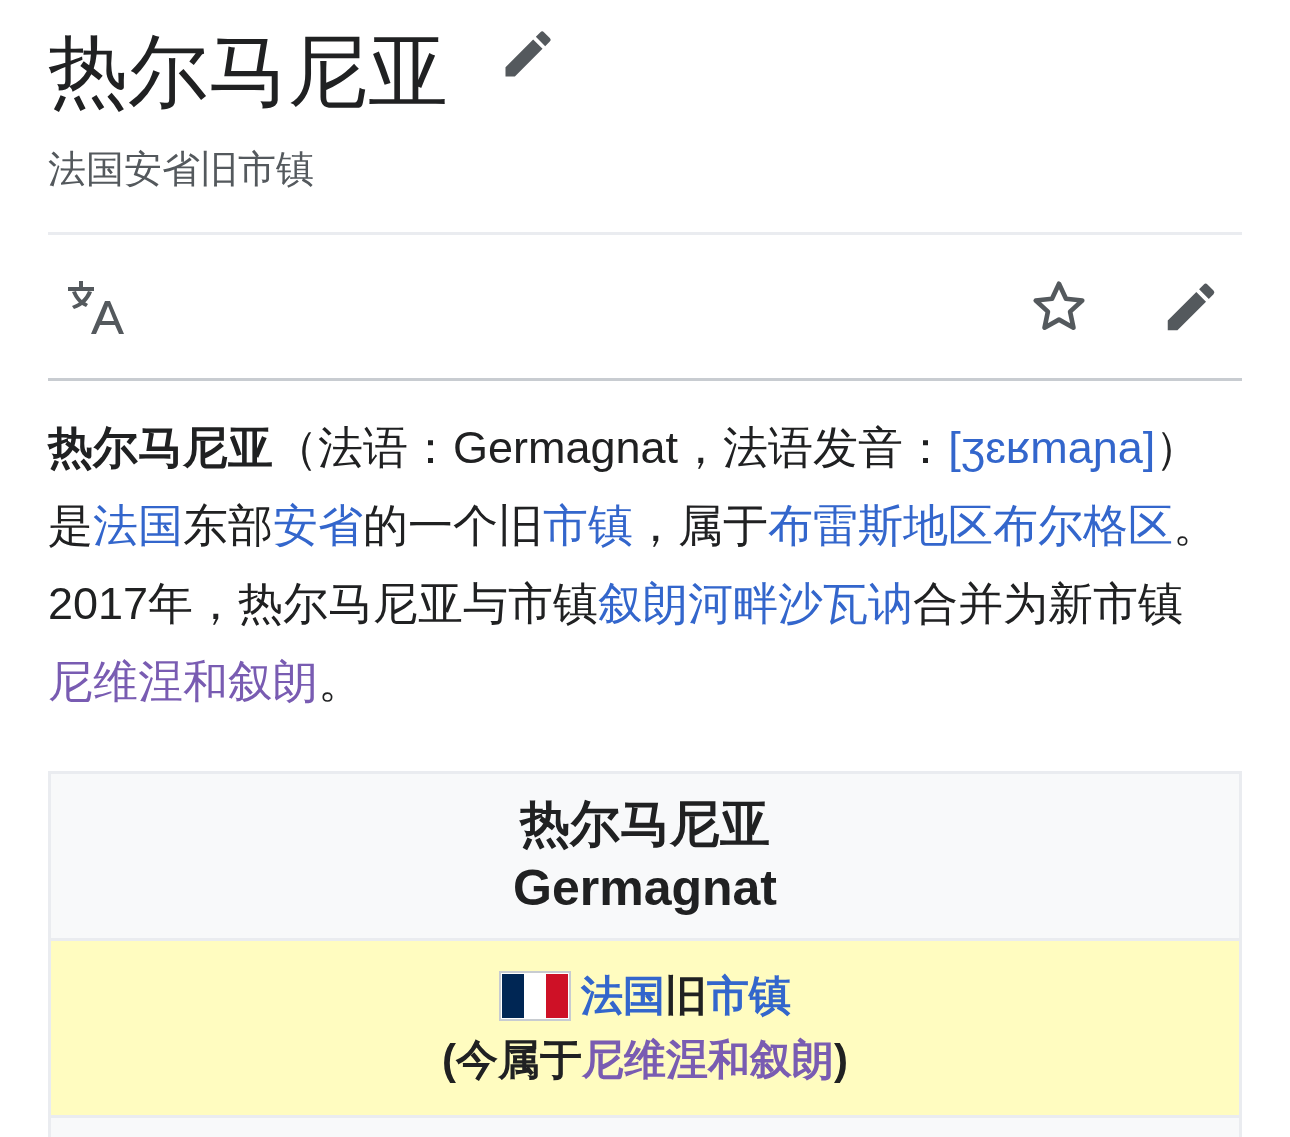 This screenshot has width=1290, height=1137. What do you see at coordinates (1052, 447) in the screenshot?
I see `article-link: [ʒɛʁmaɲa]` at bounding box center [1052, 447].